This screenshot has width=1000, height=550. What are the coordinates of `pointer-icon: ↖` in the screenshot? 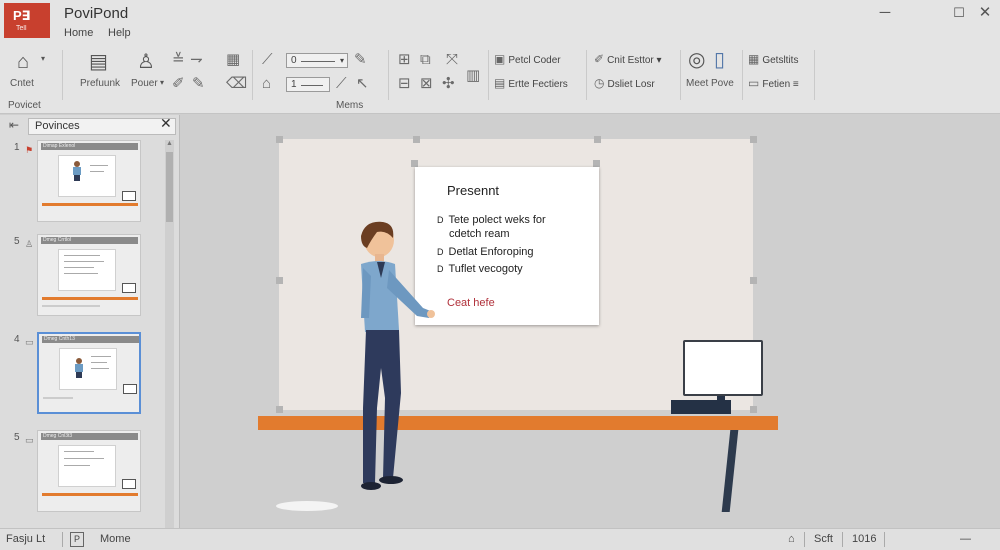 It's located at (362, 83).